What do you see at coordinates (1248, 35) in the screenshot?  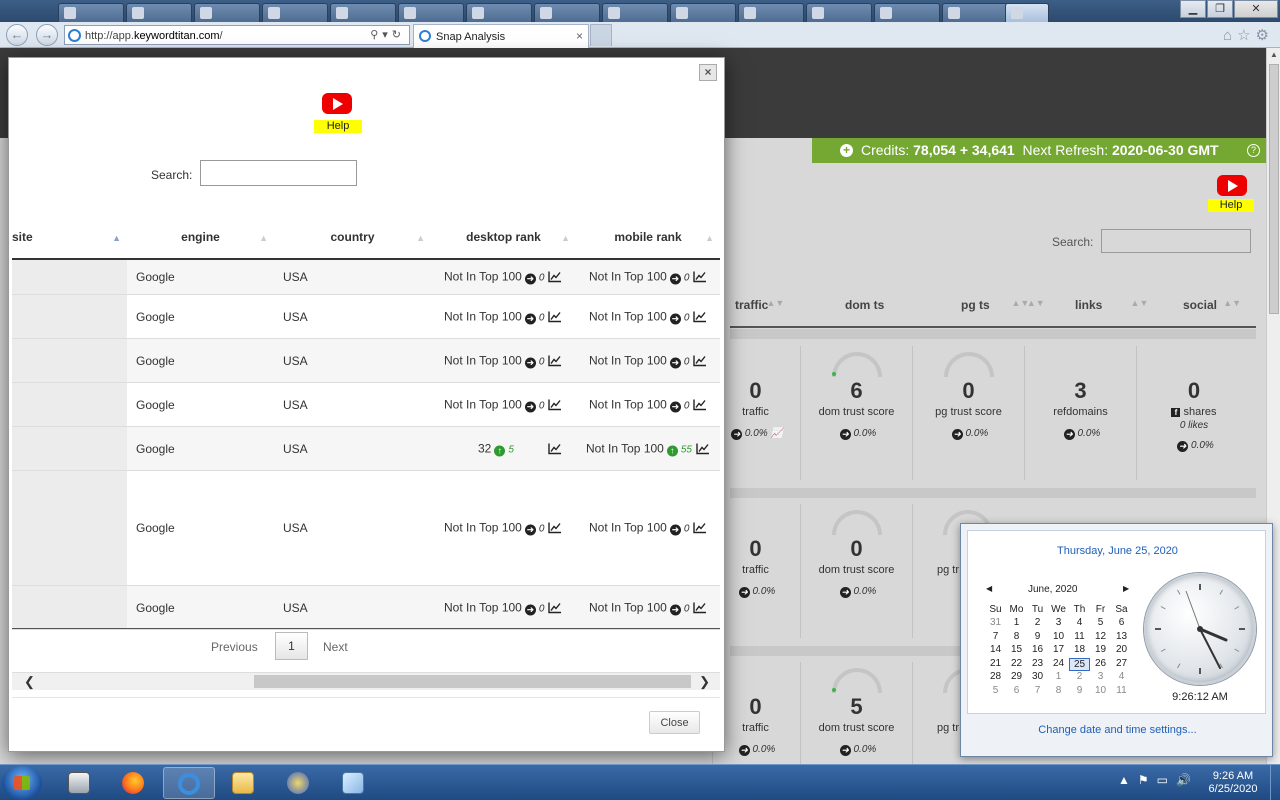 I see `home-favorites-settings-icons: ⌂☆⚙` at bounding box center [1248, 35].